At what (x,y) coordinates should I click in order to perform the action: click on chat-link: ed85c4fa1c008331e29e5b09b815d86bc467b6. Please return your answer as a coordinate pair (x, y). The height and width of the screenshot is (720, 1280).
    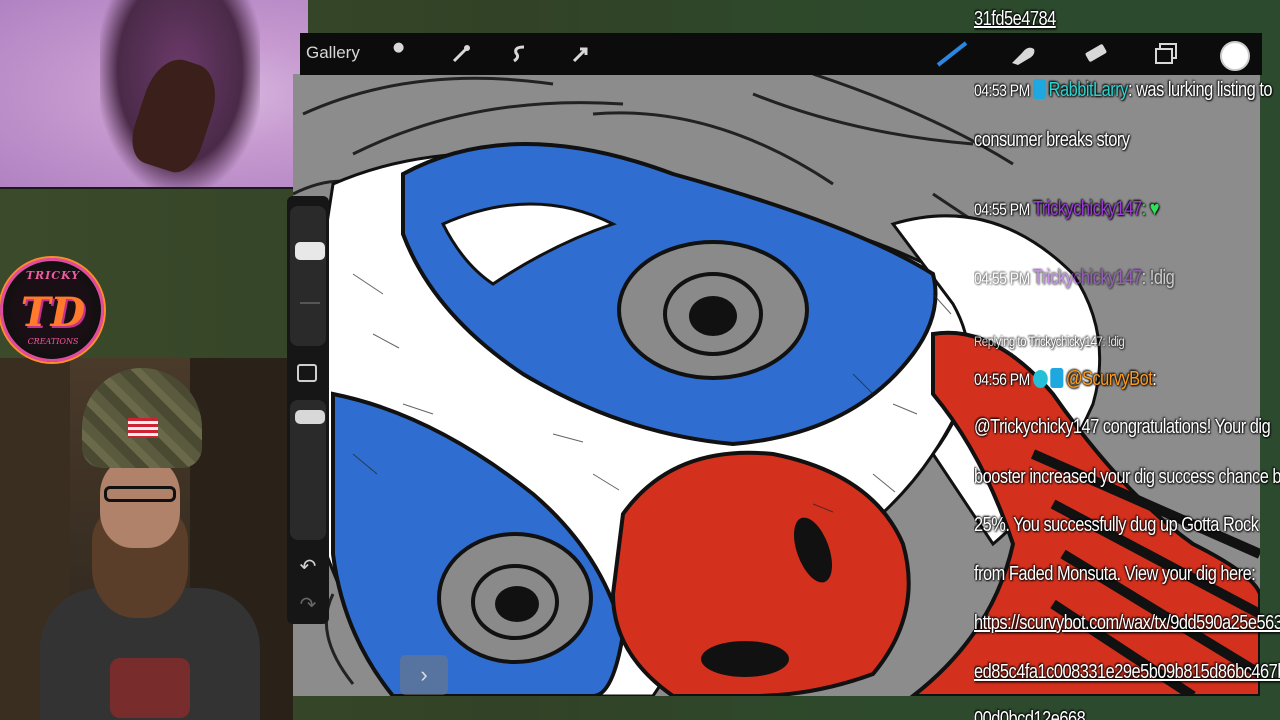
    Looking at the image, I should click on (1127, 672).